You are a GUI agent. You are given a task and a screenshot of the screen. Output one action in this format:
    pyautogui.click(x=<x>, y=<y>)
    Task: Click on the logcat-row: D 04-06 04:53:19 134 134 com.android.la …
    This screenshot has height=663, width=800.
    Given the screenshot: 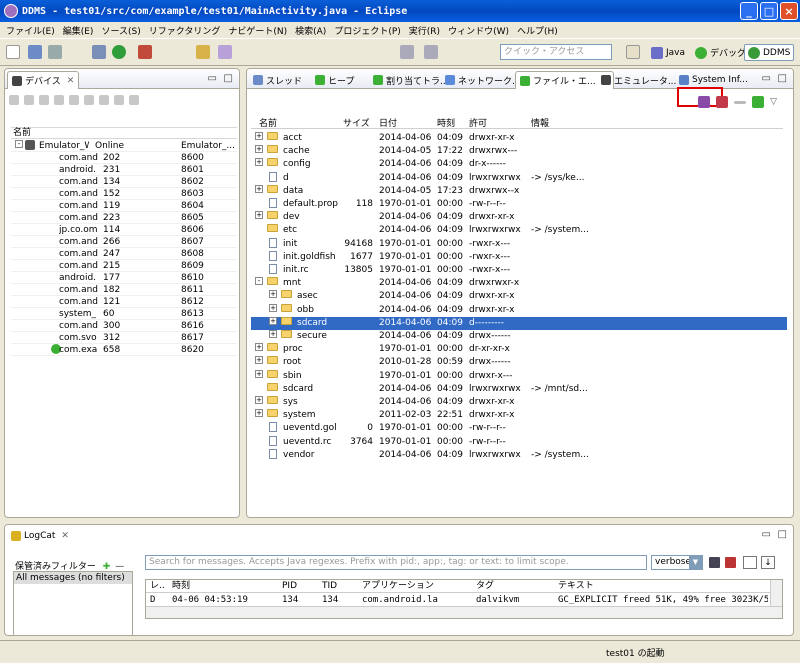 What is the action you would take?
    pyautogui.click(x=458, y=600)
    